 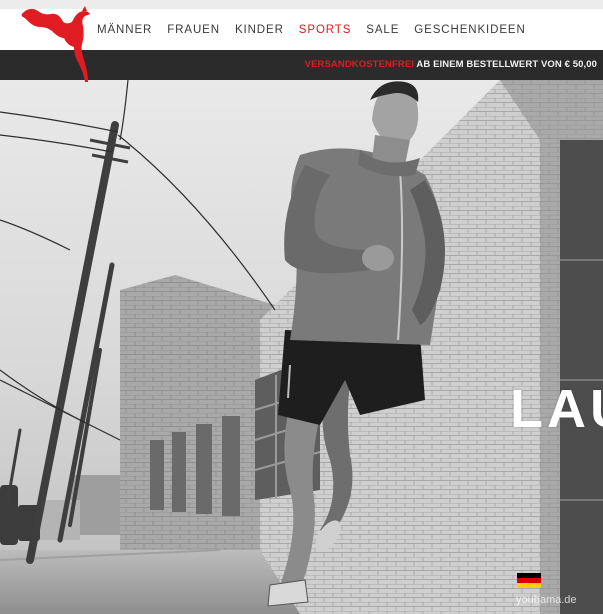 What do you see at coordinates (529, 580) in the screenshot?
I see `germany-flag-icon` at bounding box center [529, 580].